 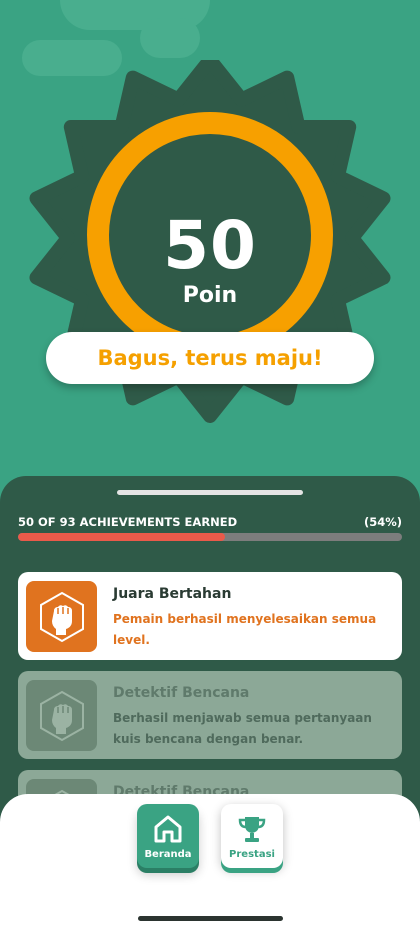 What do you see at coordinates (122, 537) in the screenshot?
I see `progress-bar-fill` at bounding box center [122, 537].